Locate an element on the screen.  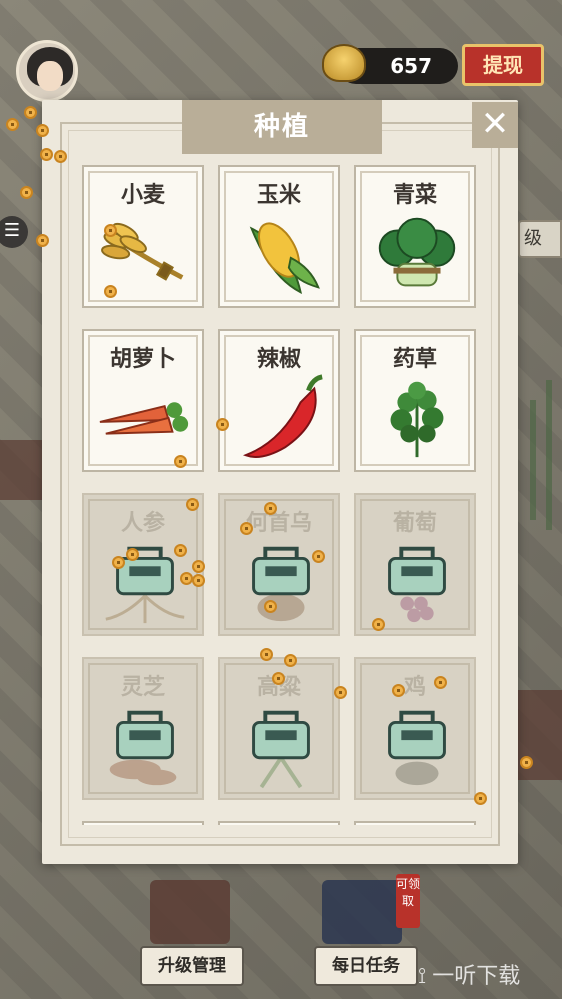
crop-card-corn: 玉米 is located at coordinates (279, 236).